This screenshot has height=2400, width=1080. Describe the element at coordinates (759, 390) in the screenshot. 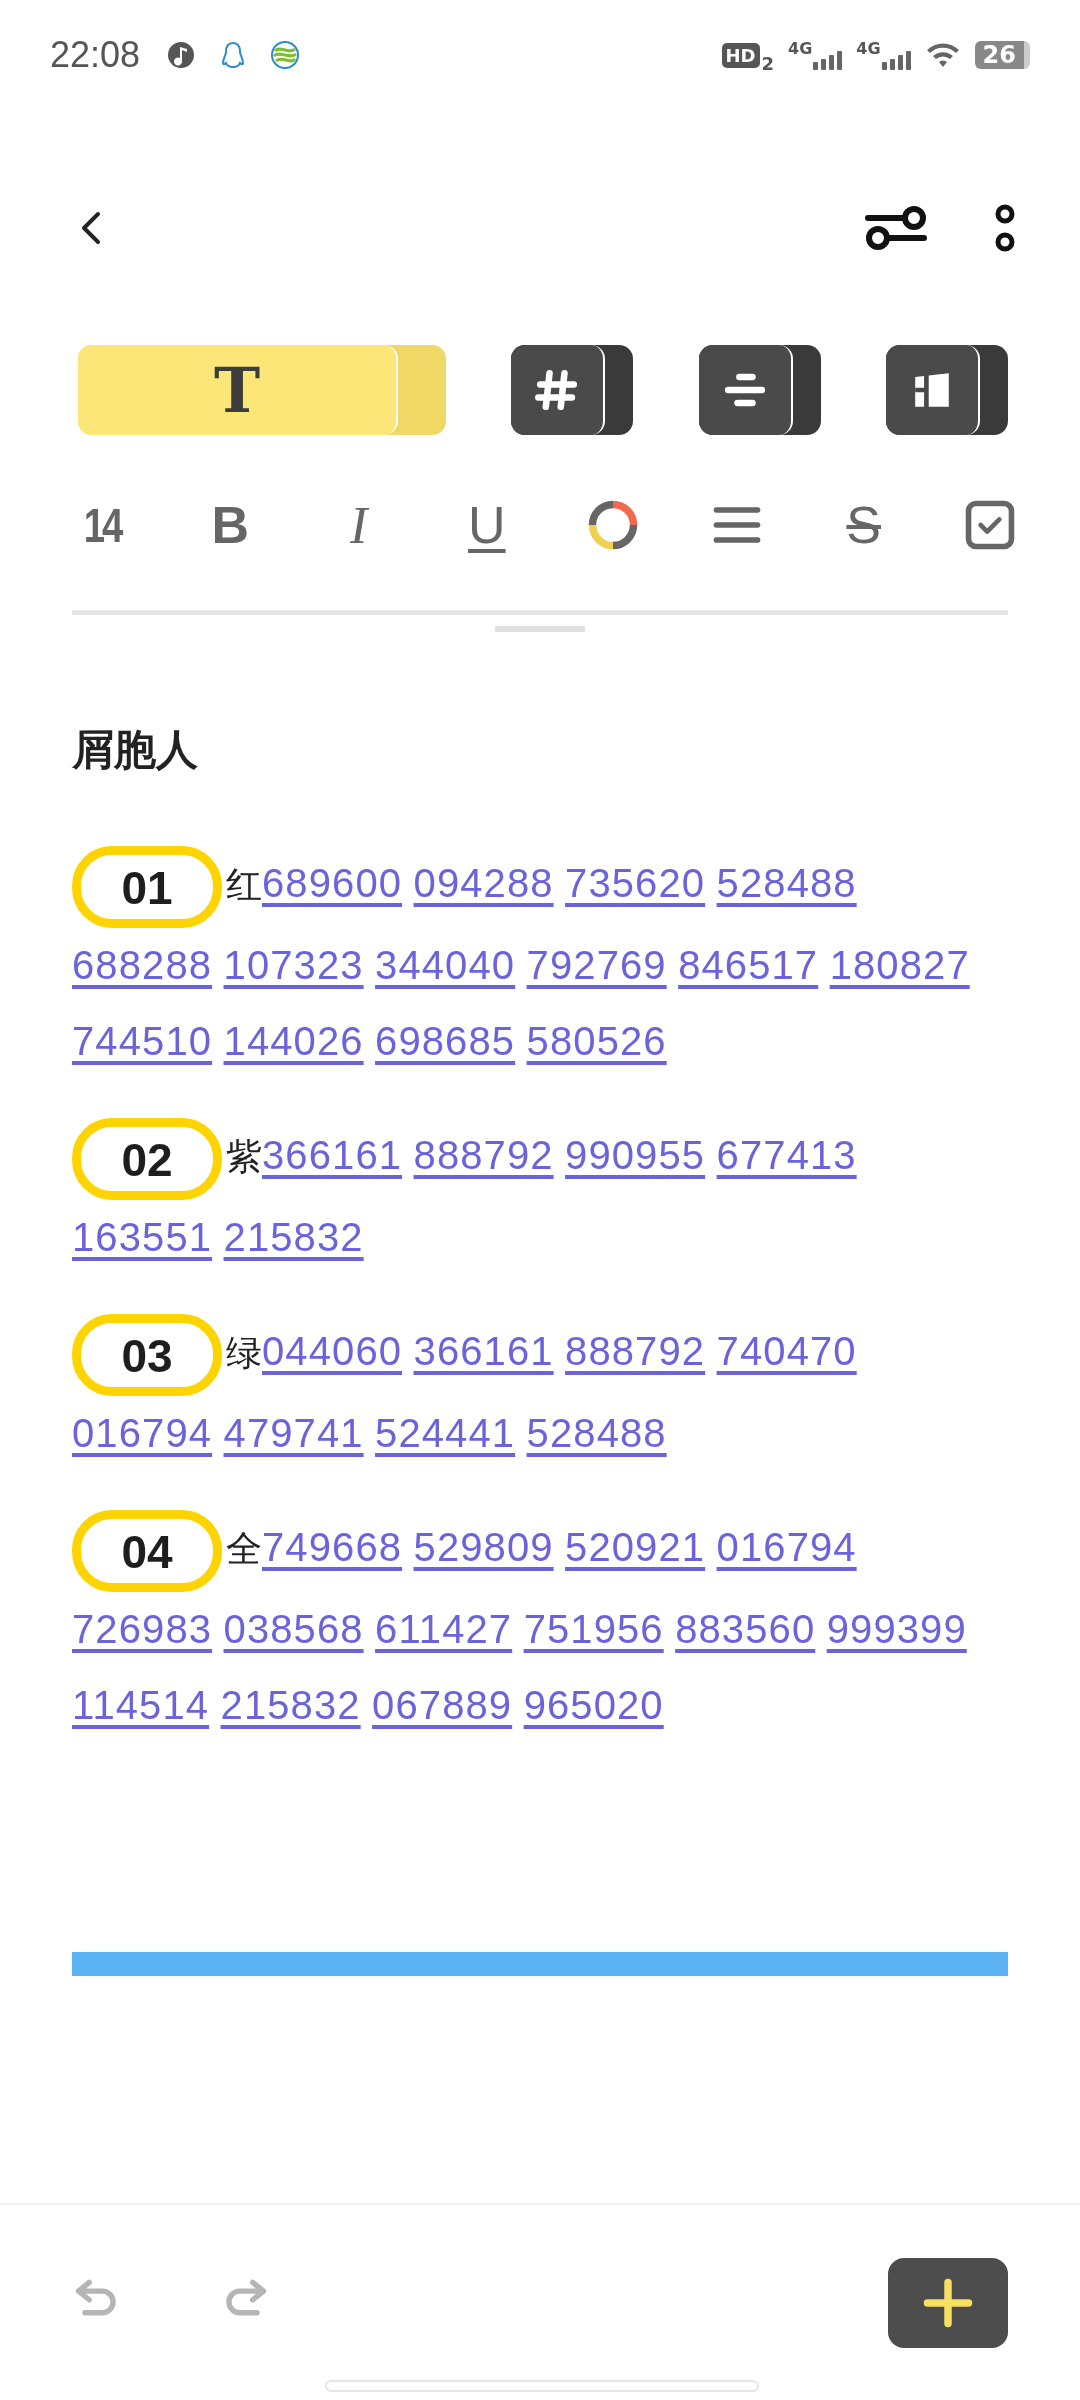

I see `list-tool-tab` at that location.